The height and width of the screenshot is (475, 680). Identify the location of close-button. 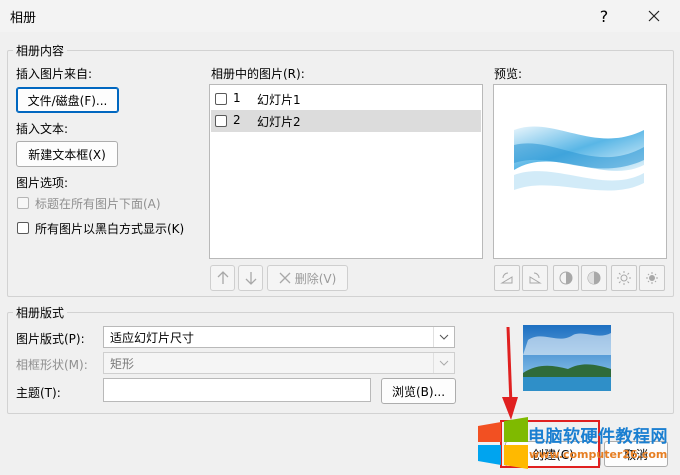
(654, 16).